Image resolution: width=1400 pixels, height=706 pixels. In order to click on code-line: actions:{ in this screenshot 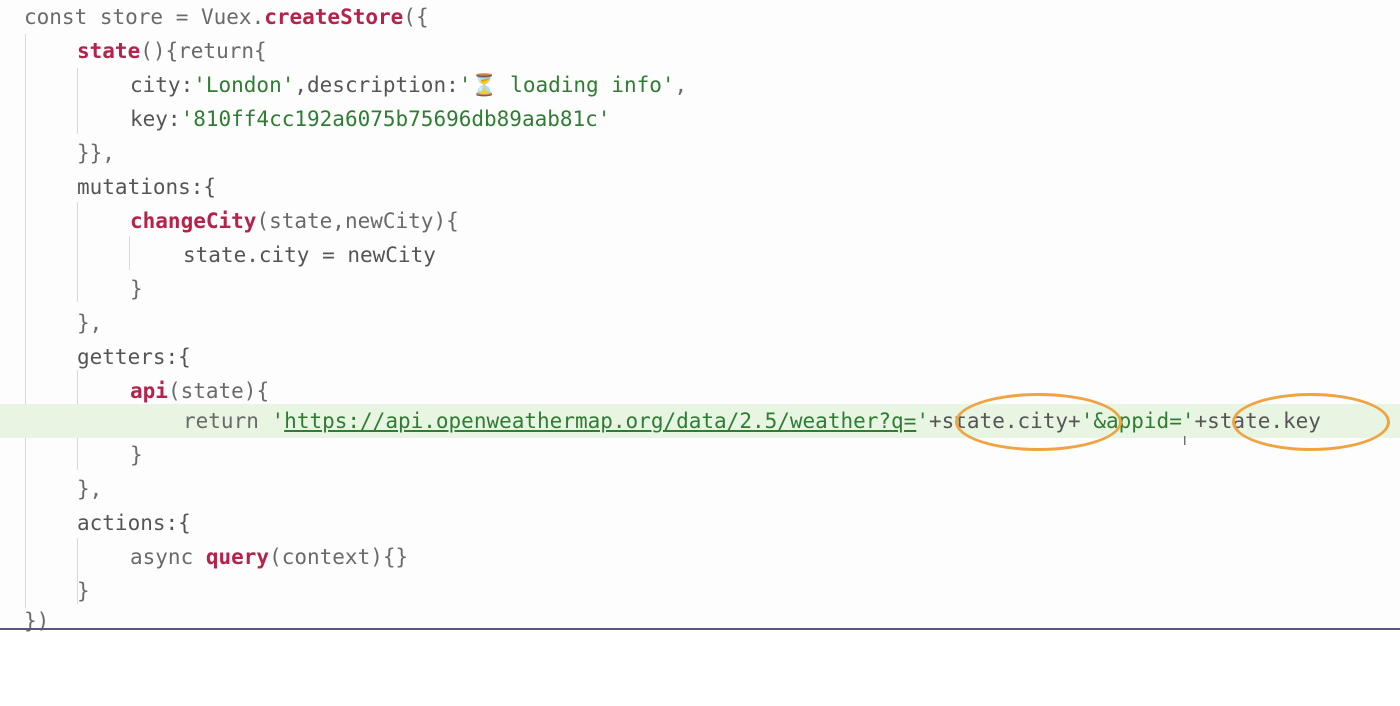, I will do `click(700, 523)`.